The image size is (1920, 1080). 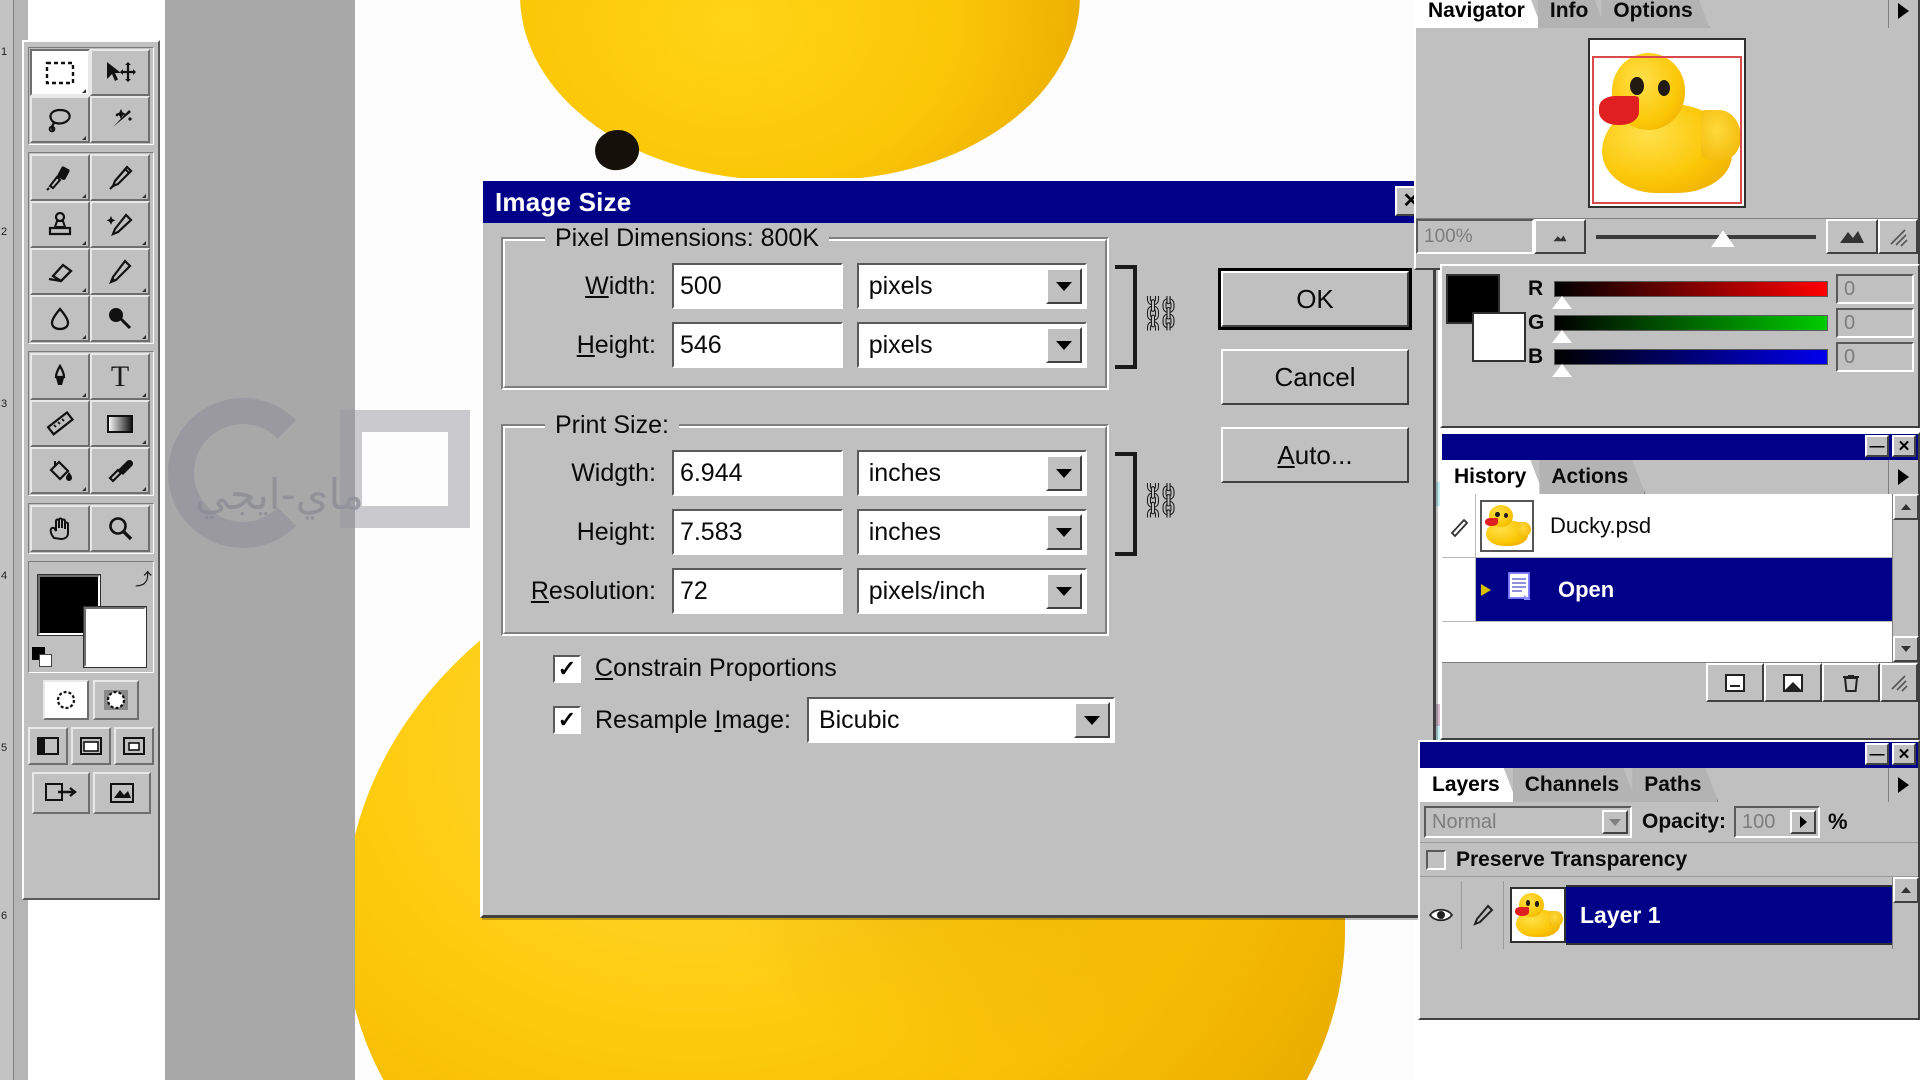 What do you see at coordinates (1667, 130) in the screenshot?
I see `navigator-view-box` at bounding box center [1667, 130].